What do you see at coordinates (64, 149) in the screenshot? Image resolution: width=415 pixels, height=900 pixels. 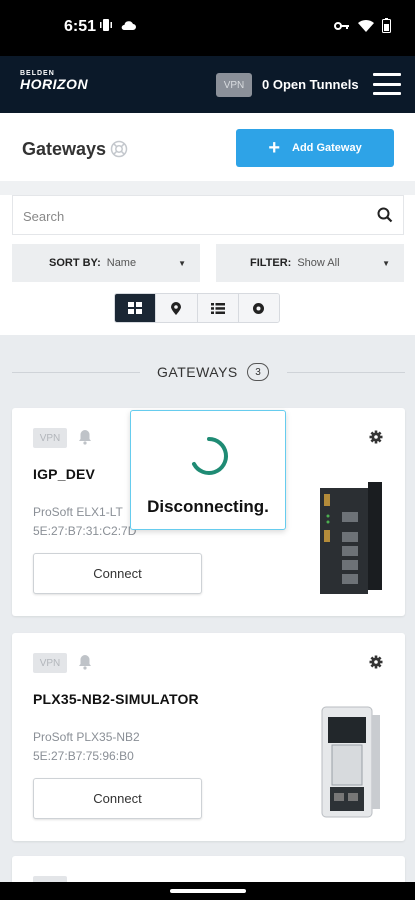 I see `page-title: Gateways` at bounding box center [64, 149].